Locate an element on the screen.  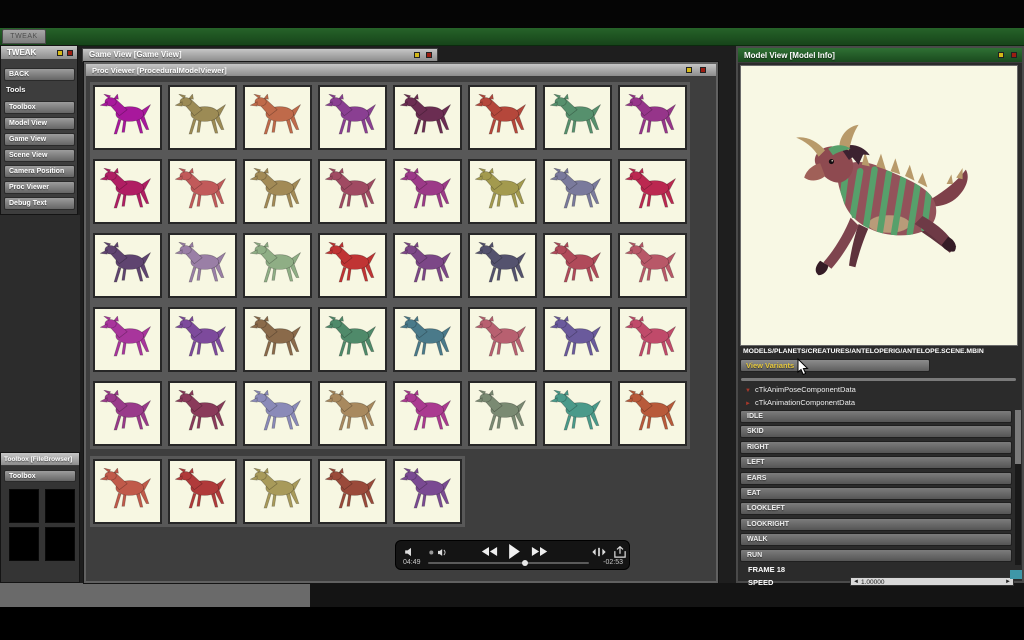
sidebar-item-proc-viewer: Proc Viewer is located at coordinates (39, 187).